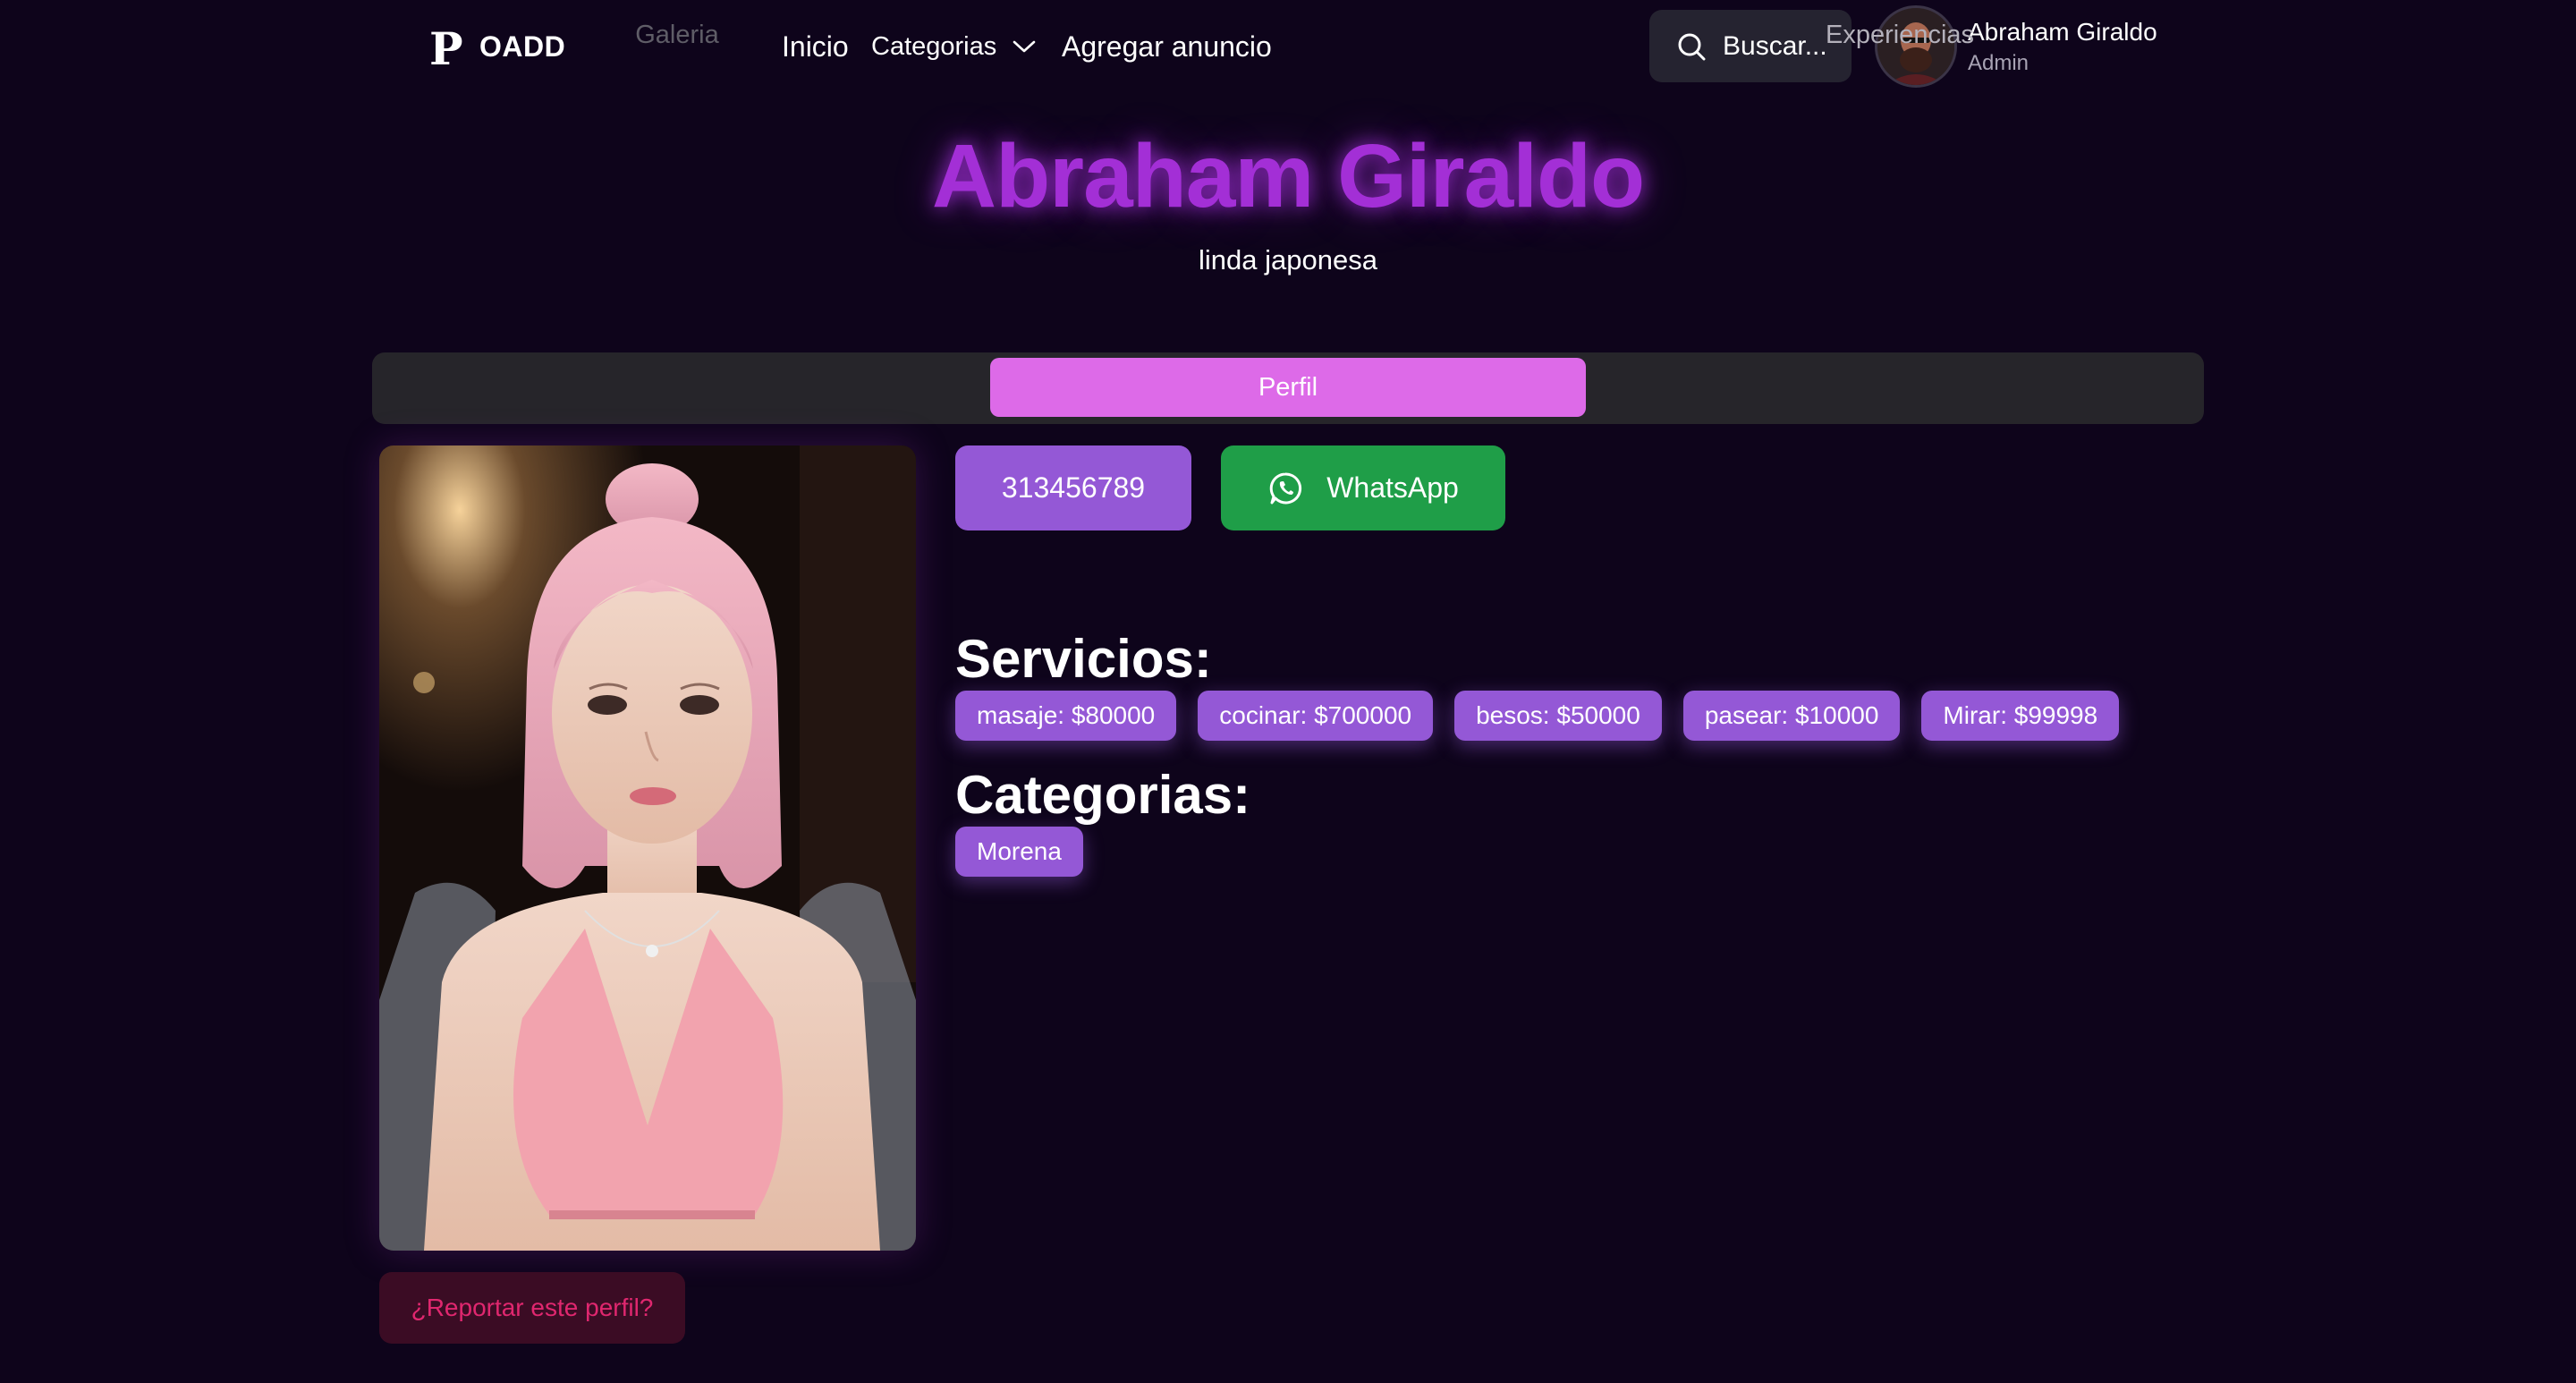  I want to click on whatsapp-label: WhatsApp, so click(1392, 488).